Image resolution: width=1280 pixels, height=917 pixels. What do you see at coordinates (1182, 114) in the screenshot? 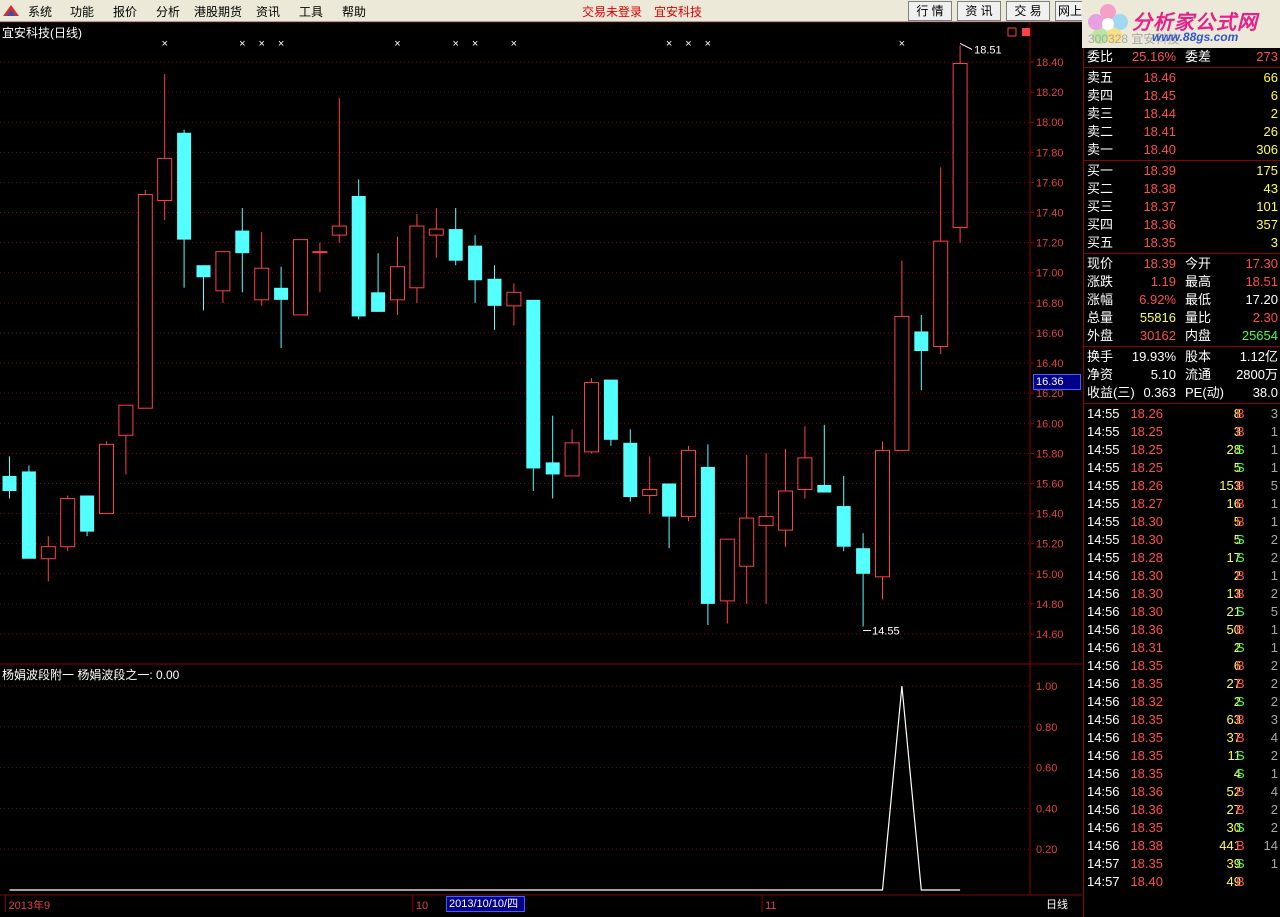
I see `ask-row: 卖三 18.44 2` at bounding box center [1182, 114].